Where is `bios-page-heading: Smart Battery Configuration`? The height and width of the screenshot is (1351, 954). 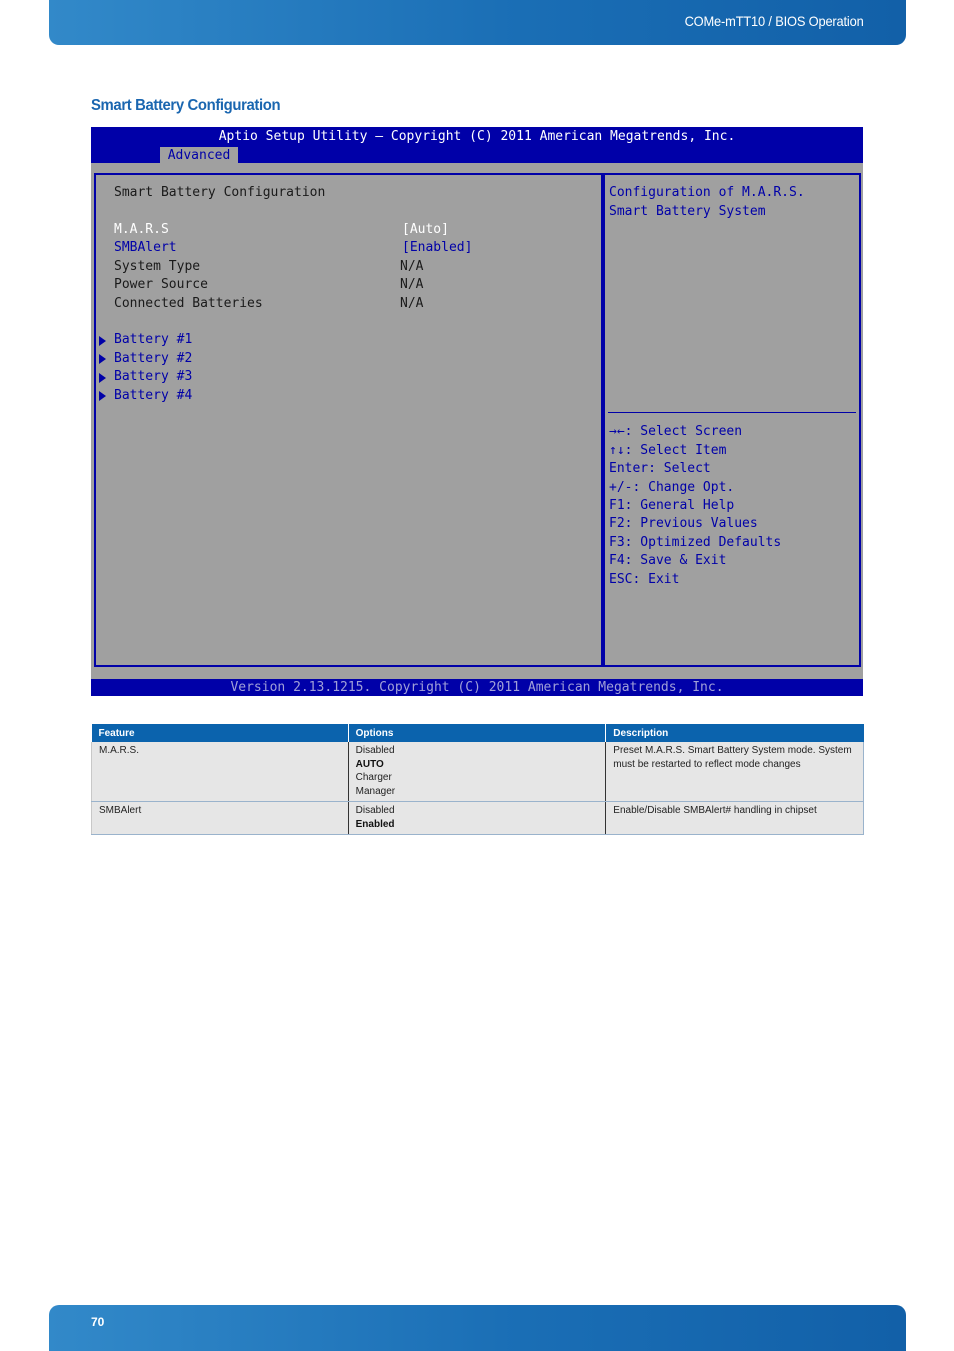
bios-page-heading: Smart Battery Configuration is located at coordinates (220, 192).